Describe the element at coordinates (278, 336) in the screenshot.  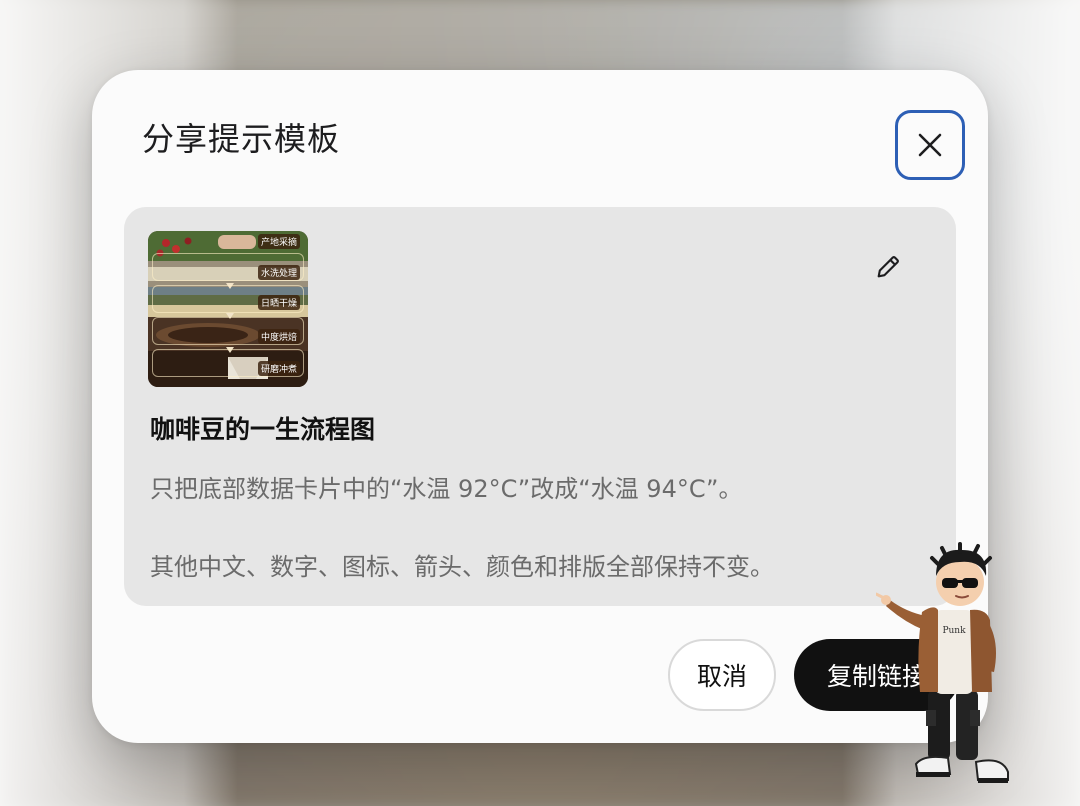
I see `thumbnail-step-label: 中度烘焙` at that location.